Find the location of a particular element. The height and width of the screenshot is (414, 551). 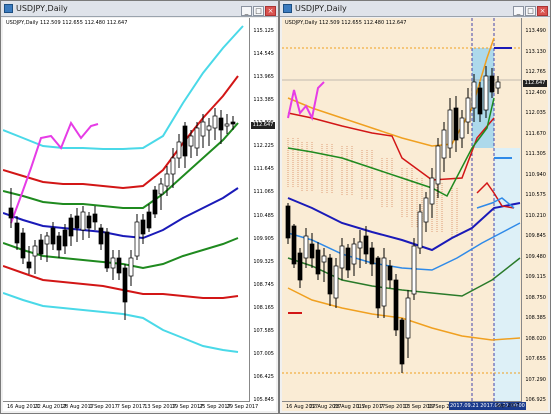

left-price-tick: 105.845 is located at coordinates (263, 400).